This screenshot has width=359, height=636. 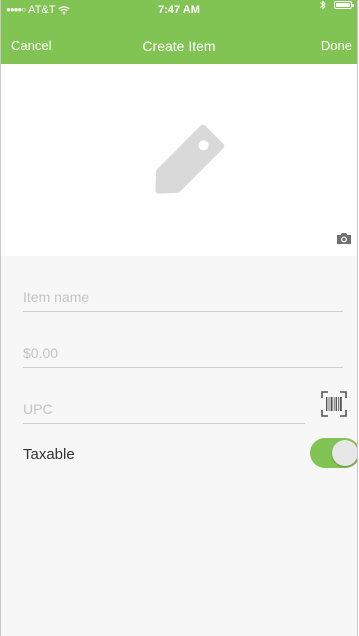 What do you see at coordinates (190, 451) in the screenshot?
I see `taxable-row: Taxable` at bounding box center [190, 451].